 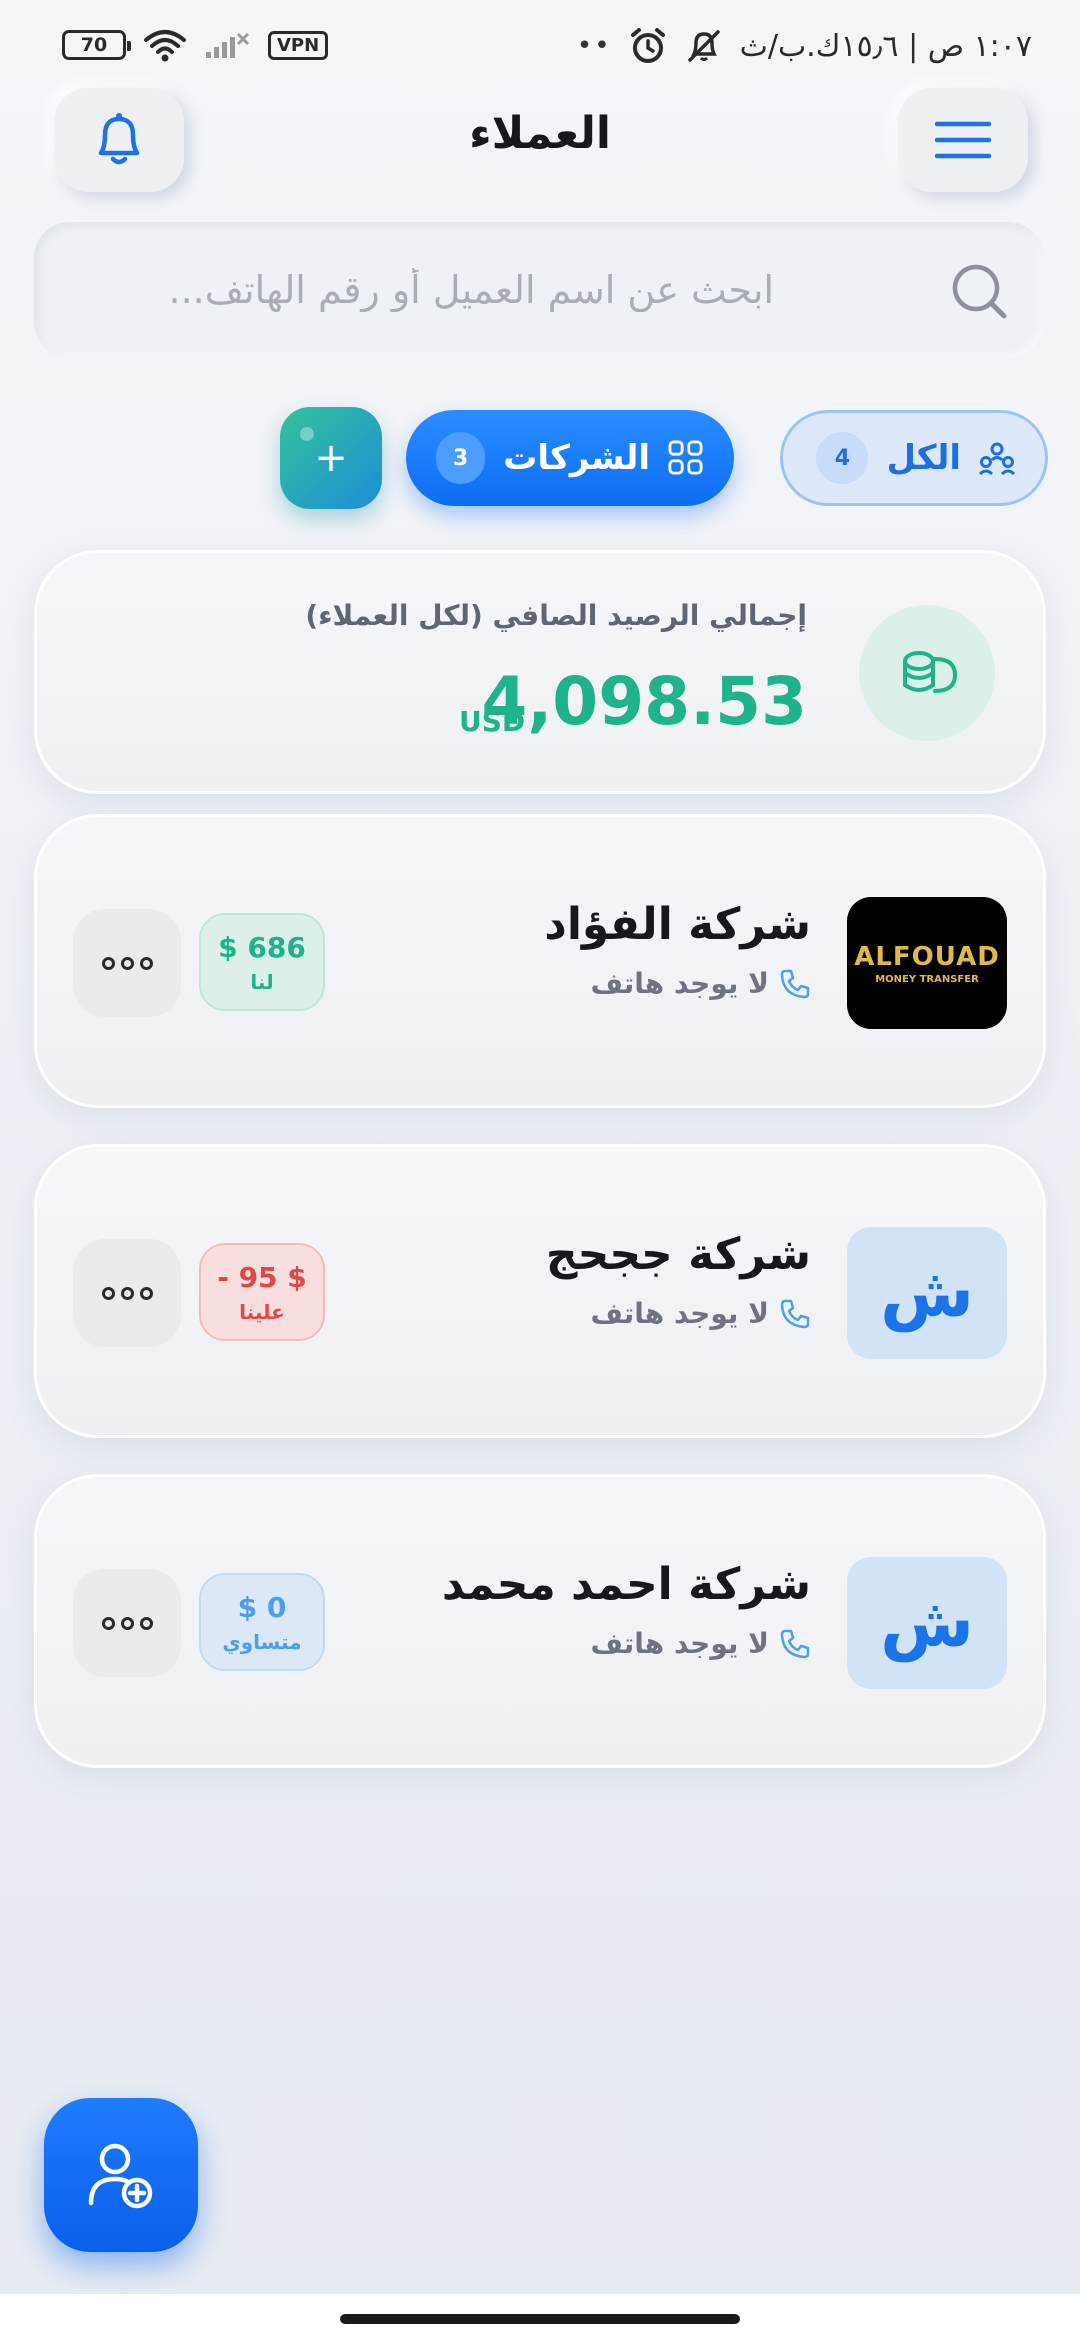 What do you see at coordinates (979, 291) in the screenshot?
I see `search-icon` at bounding box center [979, 291].